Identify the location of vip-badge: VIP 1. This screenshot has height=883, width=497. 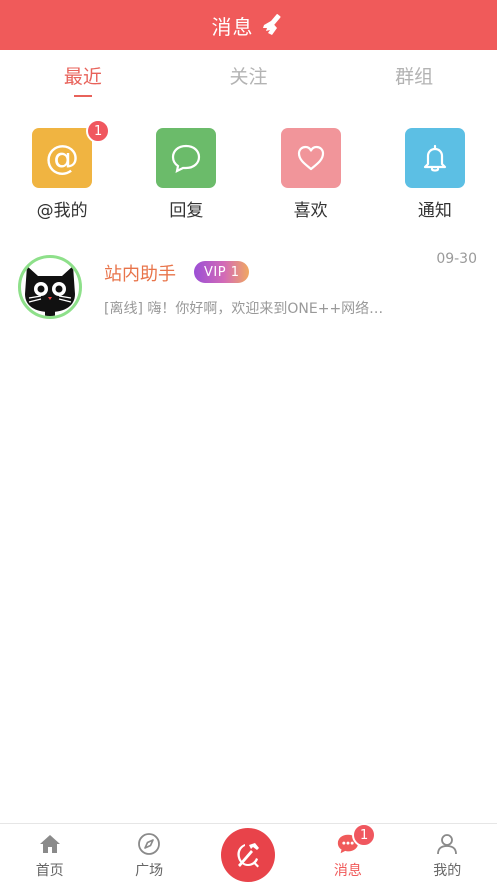
(222, 272).